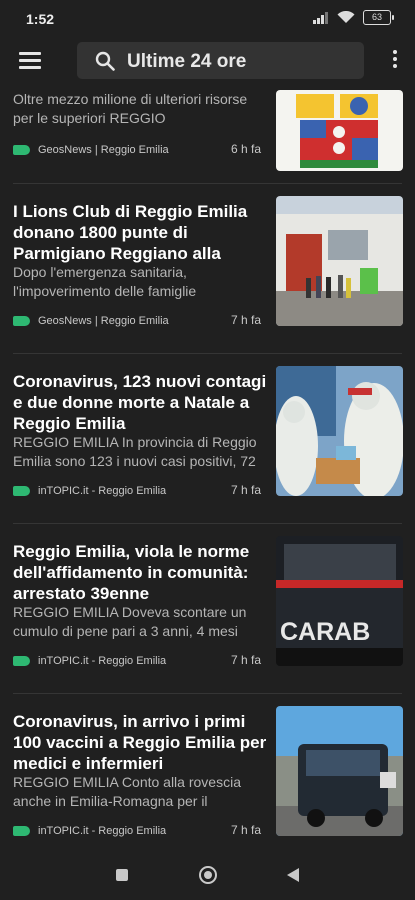 This screenshot has width=415, height=900. What do you see at coordinates (378, 17) in the screenshot?
I see `battery-icon: 63` at bounding box center [378, 17].